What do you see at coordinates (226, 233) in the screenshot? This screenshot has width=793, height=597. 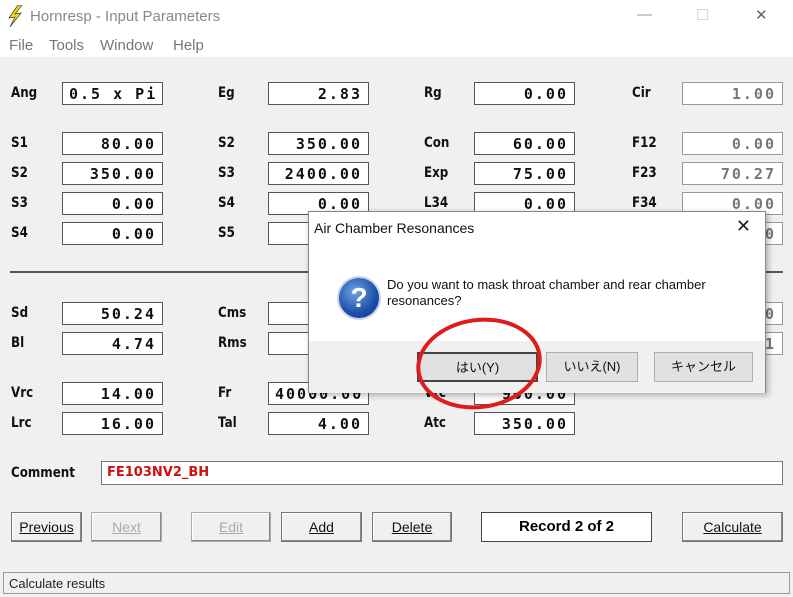 I see `field-label: S5` at bounding box center [226, 233].